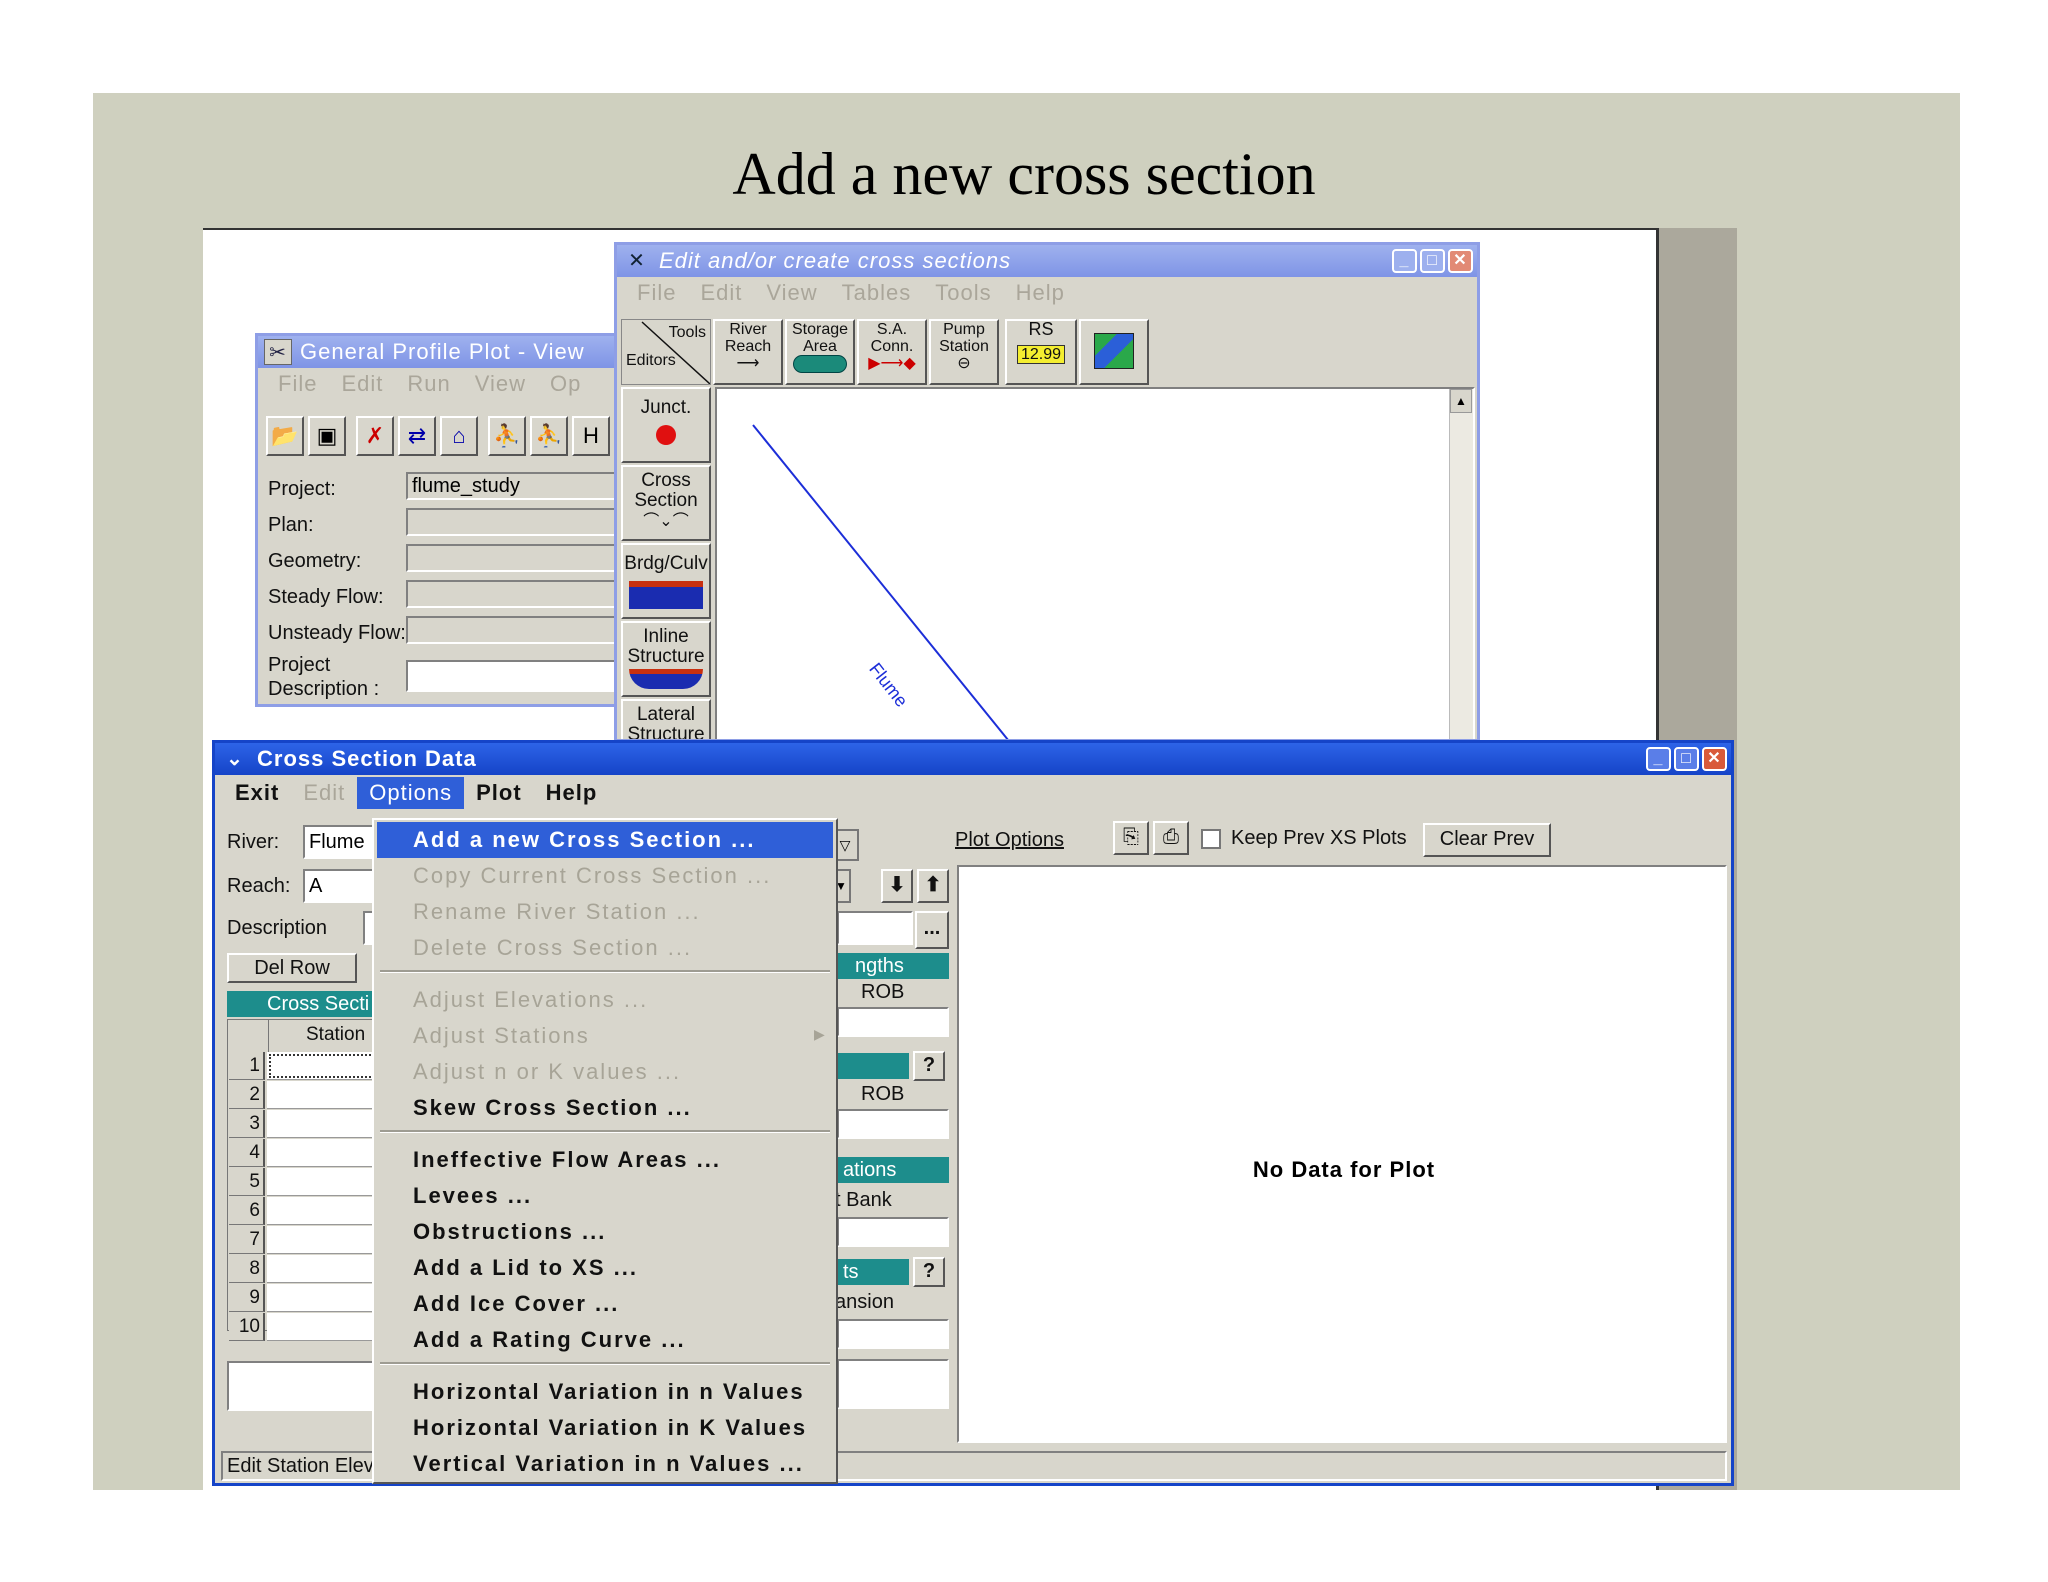 This screenshot has height=1582, width=2048. Describe the element at coordinates (666, 581) in the screenshot. I see `bridge-culvert-button: Brdg/Culv` at that location.